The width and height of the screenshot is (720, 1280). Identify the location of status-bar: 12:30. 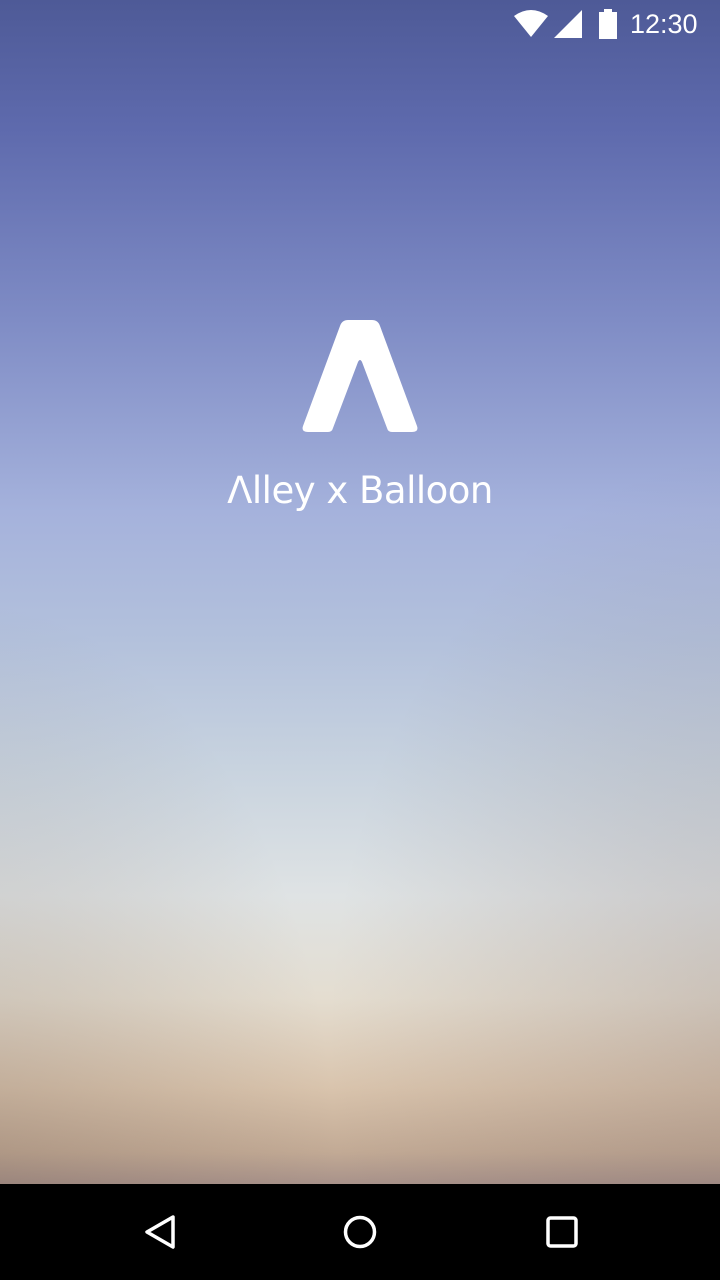
(360, 24).